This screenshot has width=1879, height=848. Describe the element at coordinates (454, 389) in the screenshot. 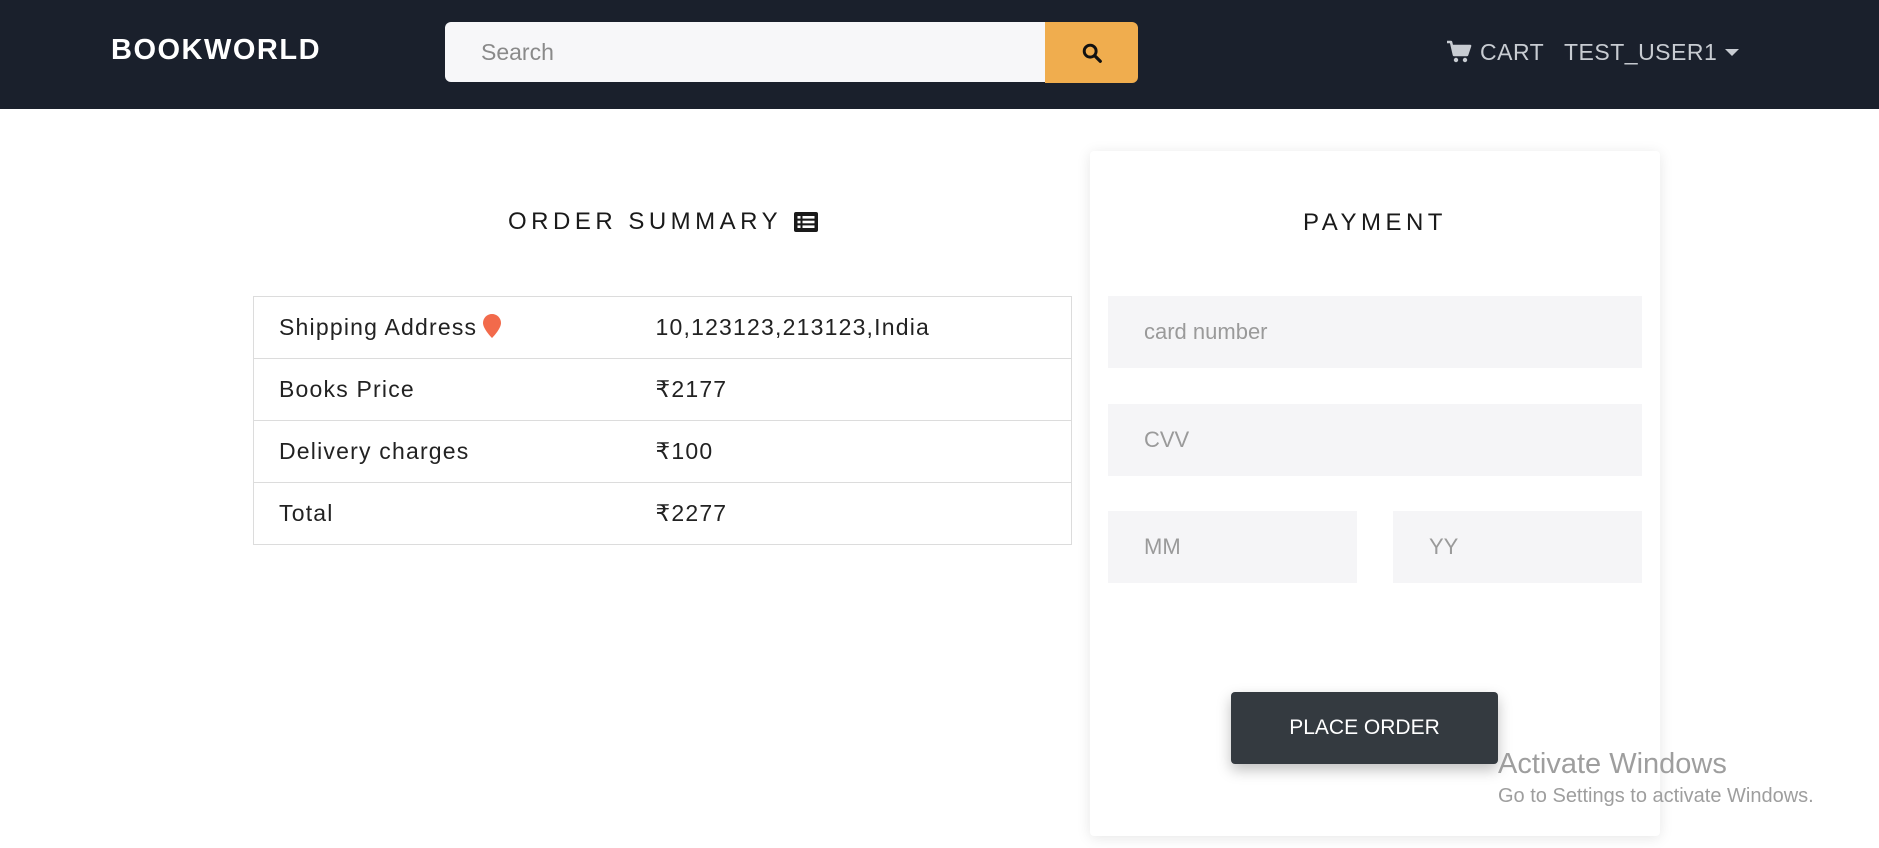

I see `row-label: Books Price` at that location.